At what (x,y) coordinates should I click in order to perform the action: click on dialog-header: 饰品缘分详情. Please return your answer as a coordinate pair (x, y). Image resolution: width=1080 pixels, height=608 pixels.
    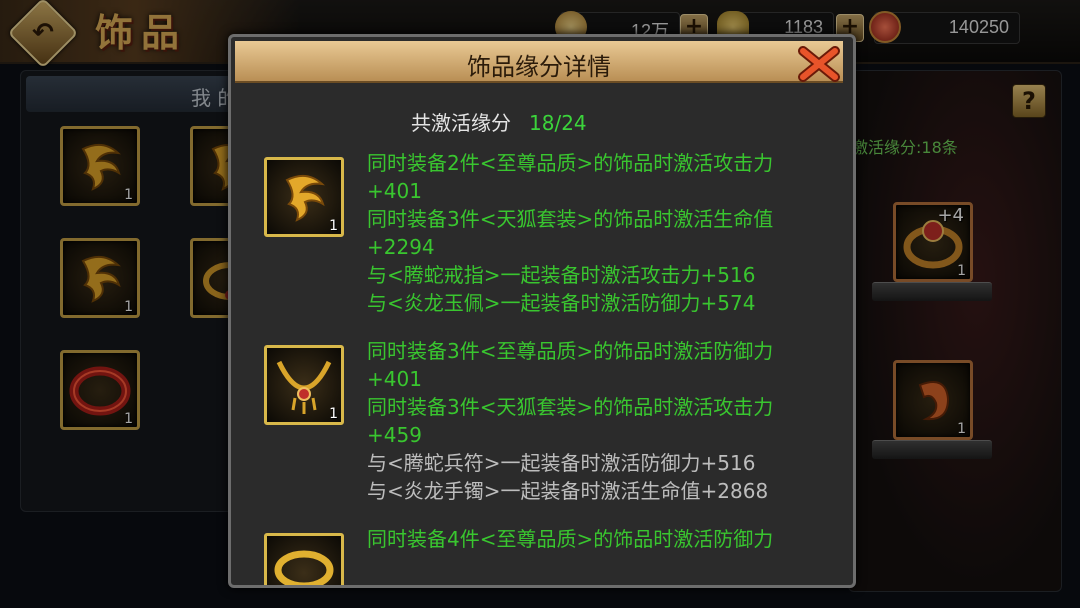
    Looking at the image, I should click on (539, 62).